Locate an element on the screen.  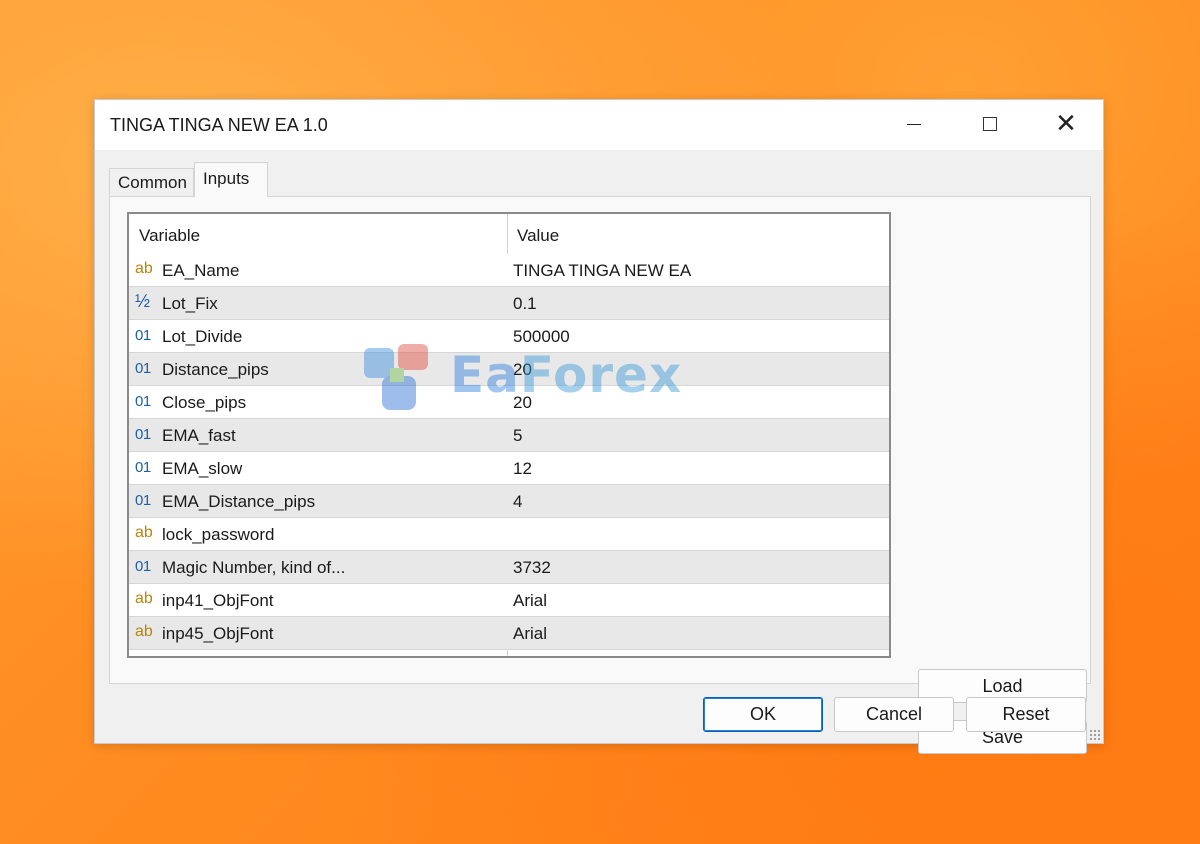
cancel-button: Cancel is located at coordinates (894, 714).